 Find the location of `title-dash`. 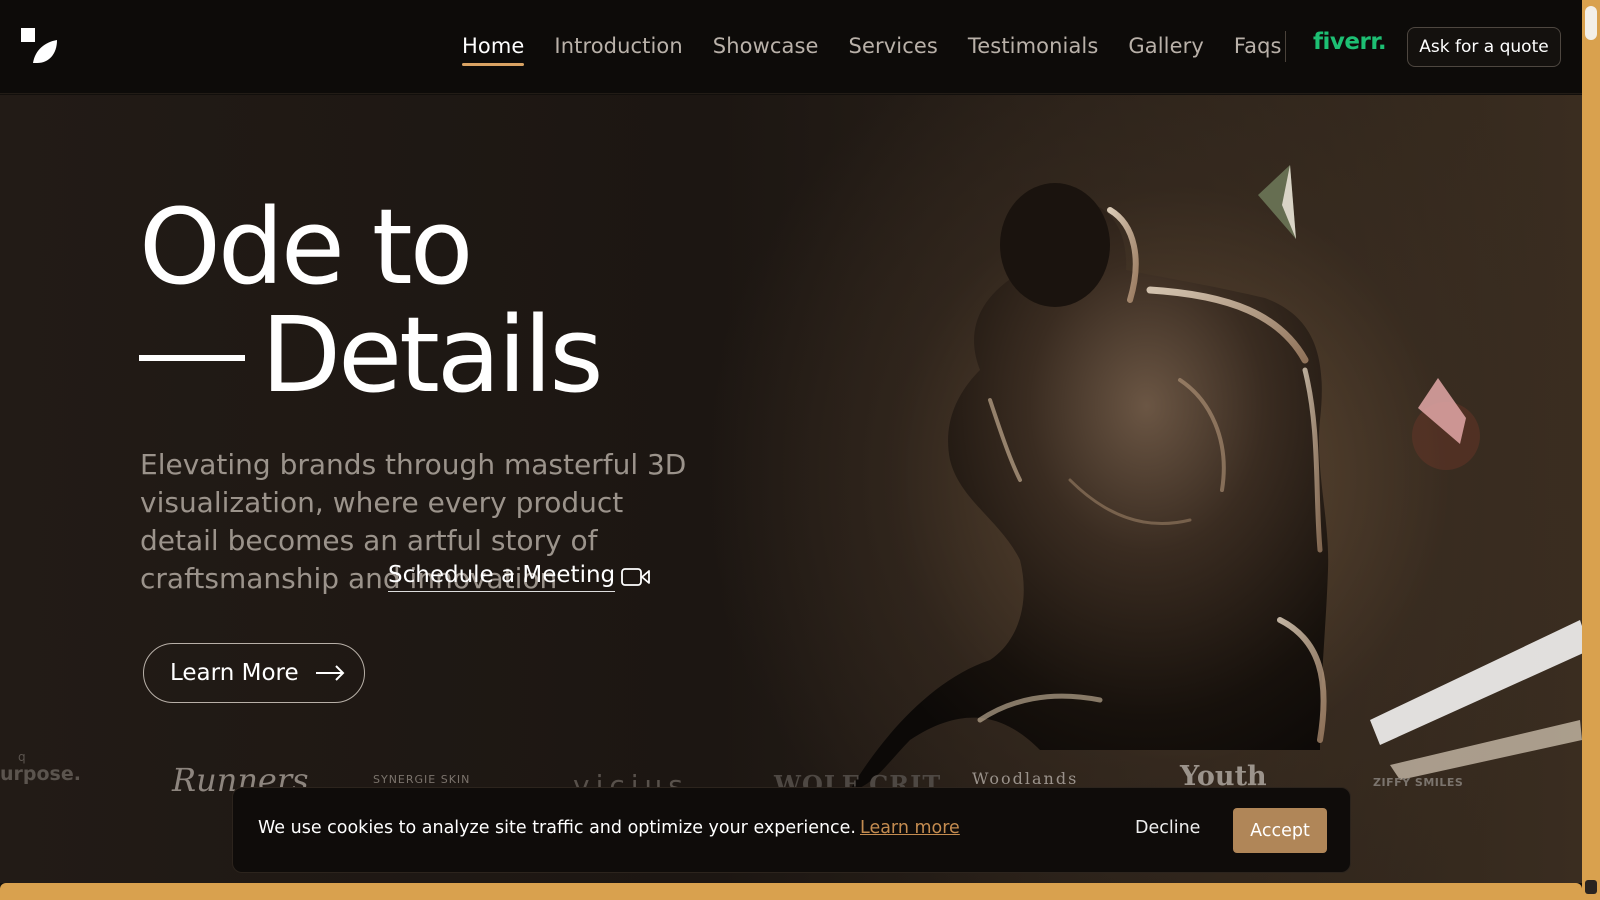

title-dash is located at coordinates (192, 358).